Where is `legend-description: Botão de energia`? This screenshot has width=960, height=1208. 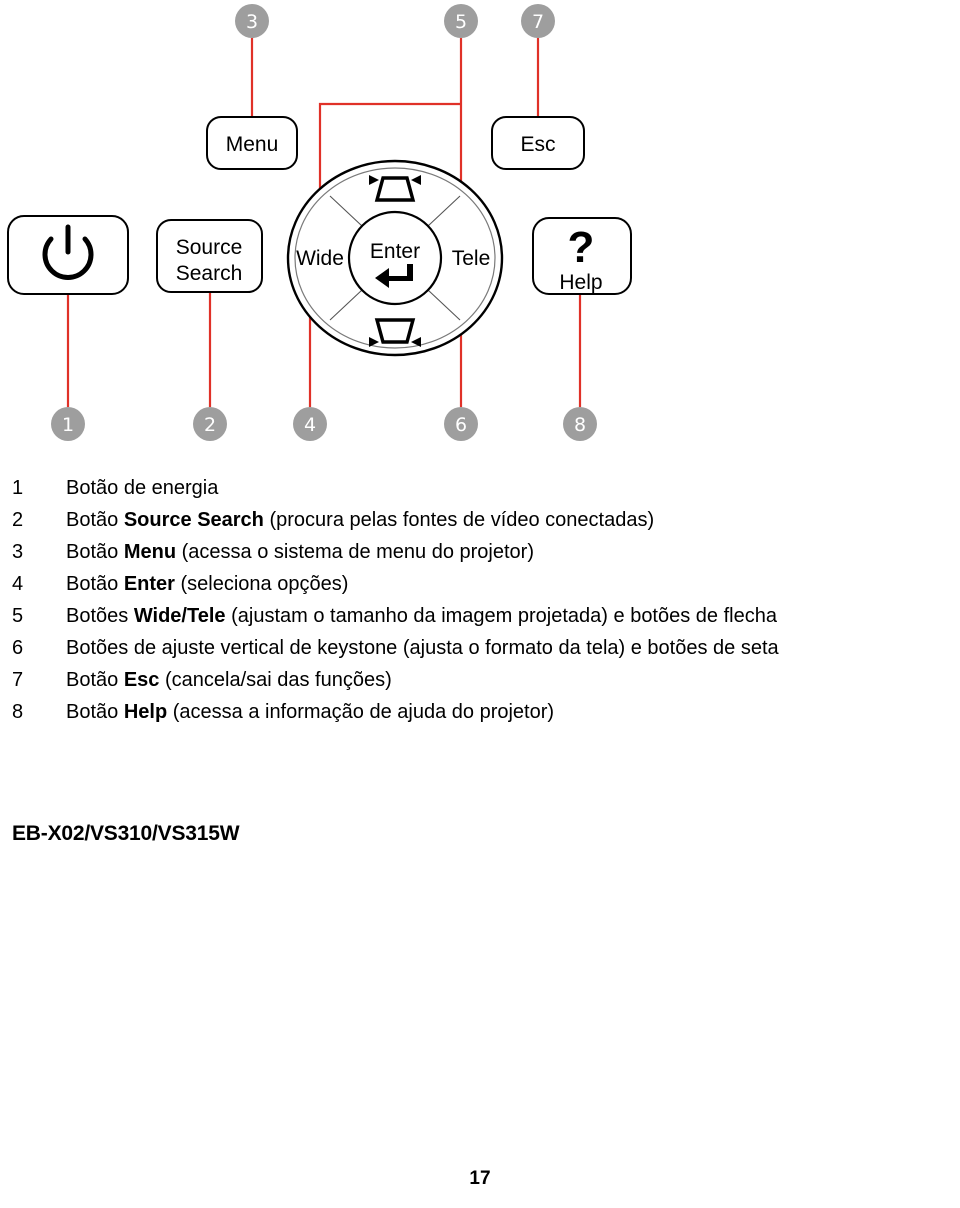 legend-description: Botão de energia is located at coordinates (142, 488).